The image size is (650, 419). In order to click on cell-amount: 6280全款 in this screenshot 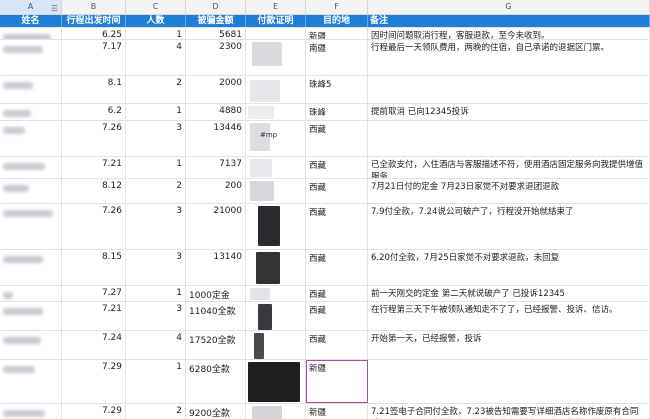, I will do `click(216, 381)`.